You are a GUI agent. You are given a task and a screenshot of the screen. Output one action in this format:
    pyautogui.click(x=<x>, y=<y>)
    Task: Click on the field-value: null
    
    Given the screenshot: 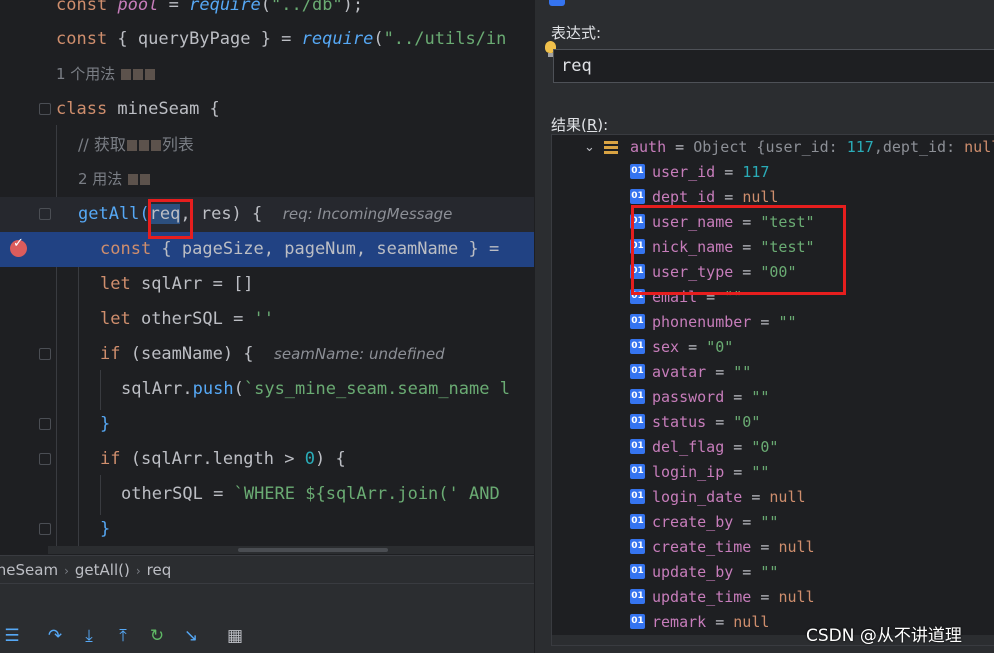 What is the action you would take?
    pyautogui.click(x=760, y=197)
    